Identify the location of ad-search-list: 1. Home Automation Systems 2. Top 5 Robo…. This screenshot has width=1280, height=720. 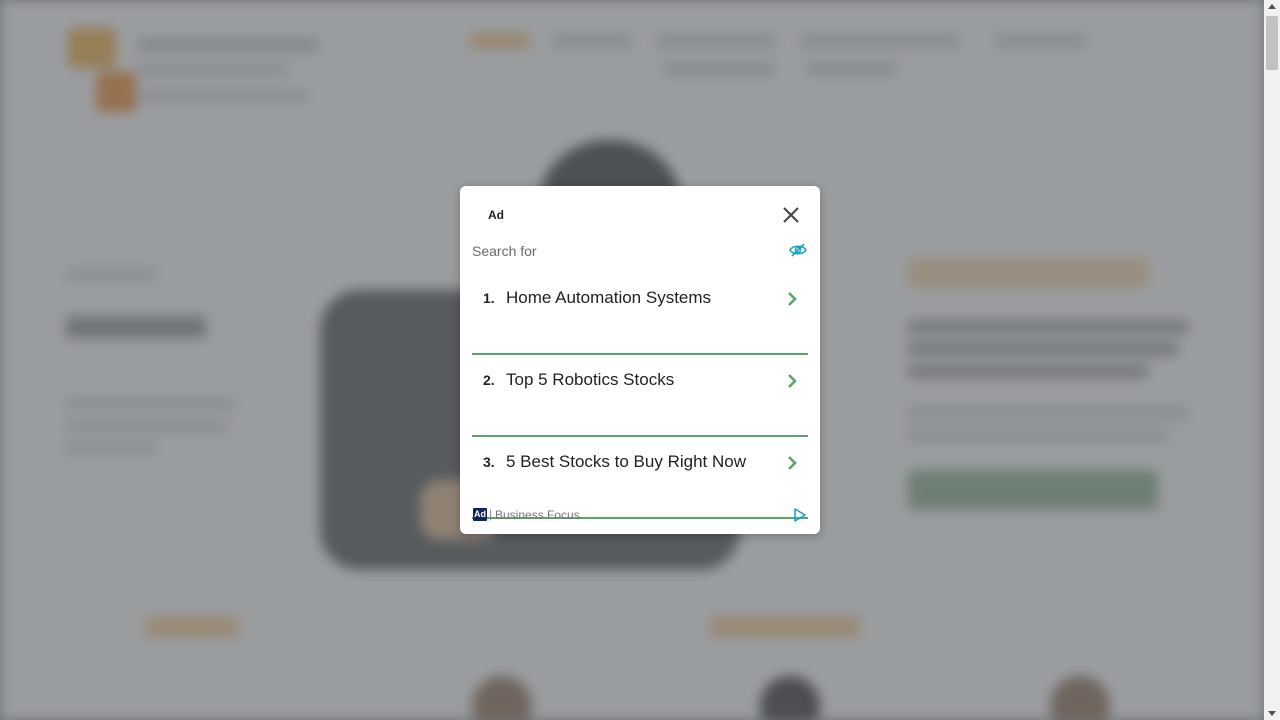
(640, 396).